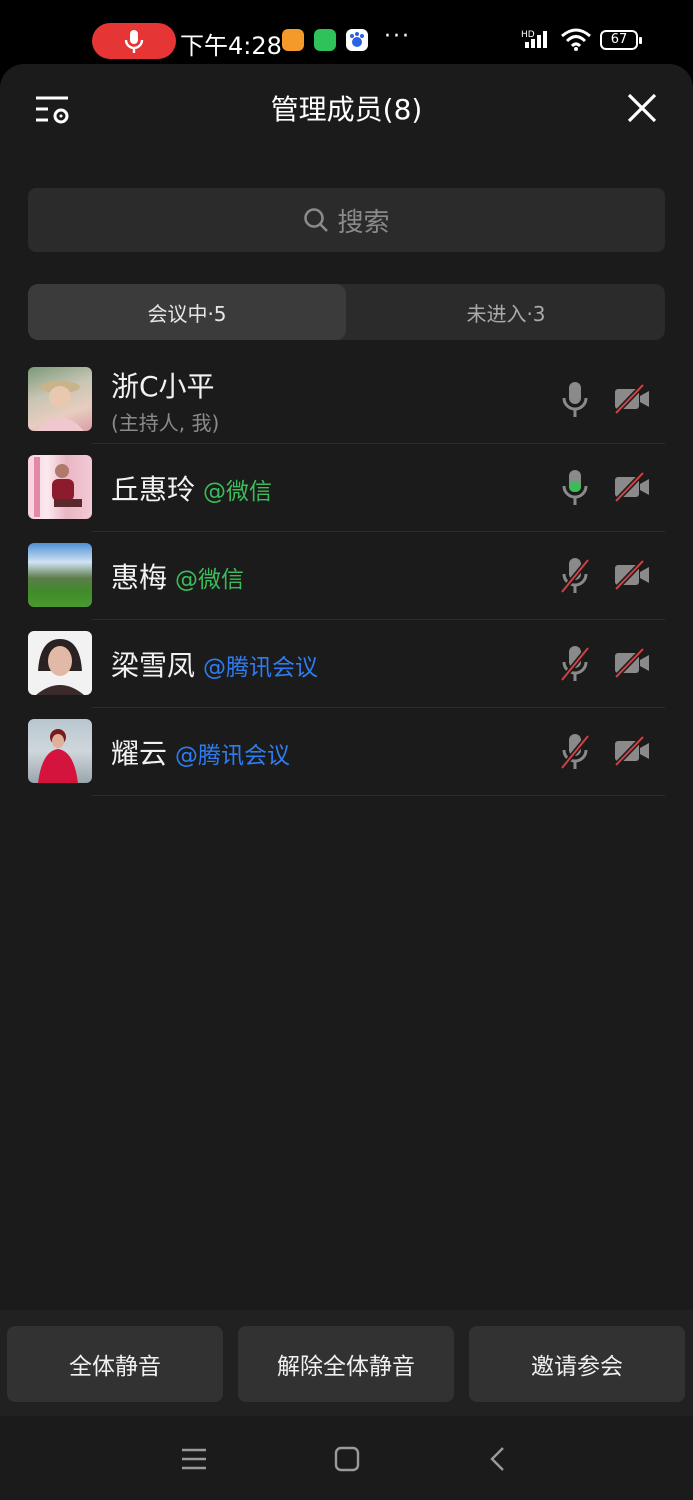 The width and height of the screenshot is (693, 1500). I want to click on menu-icon, so click(194, 1459).